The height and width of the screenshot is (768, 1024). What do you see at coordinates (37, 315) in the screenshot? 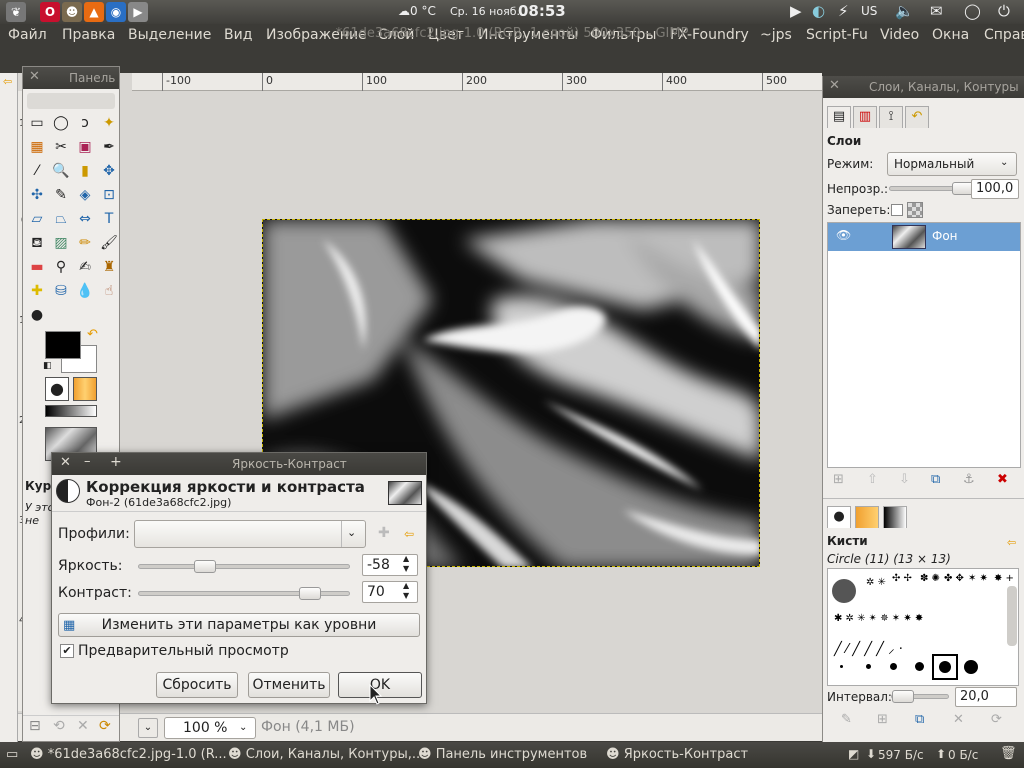
I see `dodge-burn-icon: ●` at bounding box center [37, 315].